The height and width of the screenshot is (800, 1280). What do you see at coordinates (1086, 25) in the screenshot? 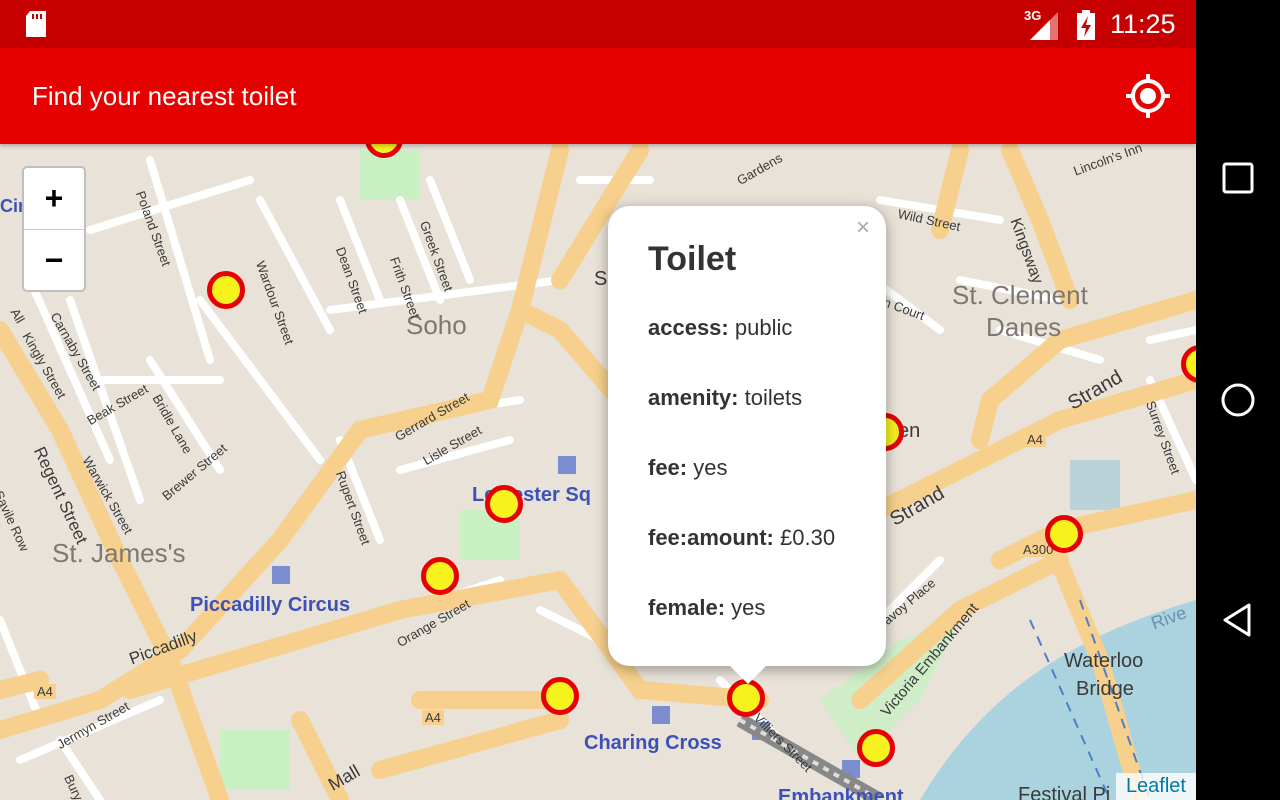
I see `battery-icon` at bounding box center [1086, 25].